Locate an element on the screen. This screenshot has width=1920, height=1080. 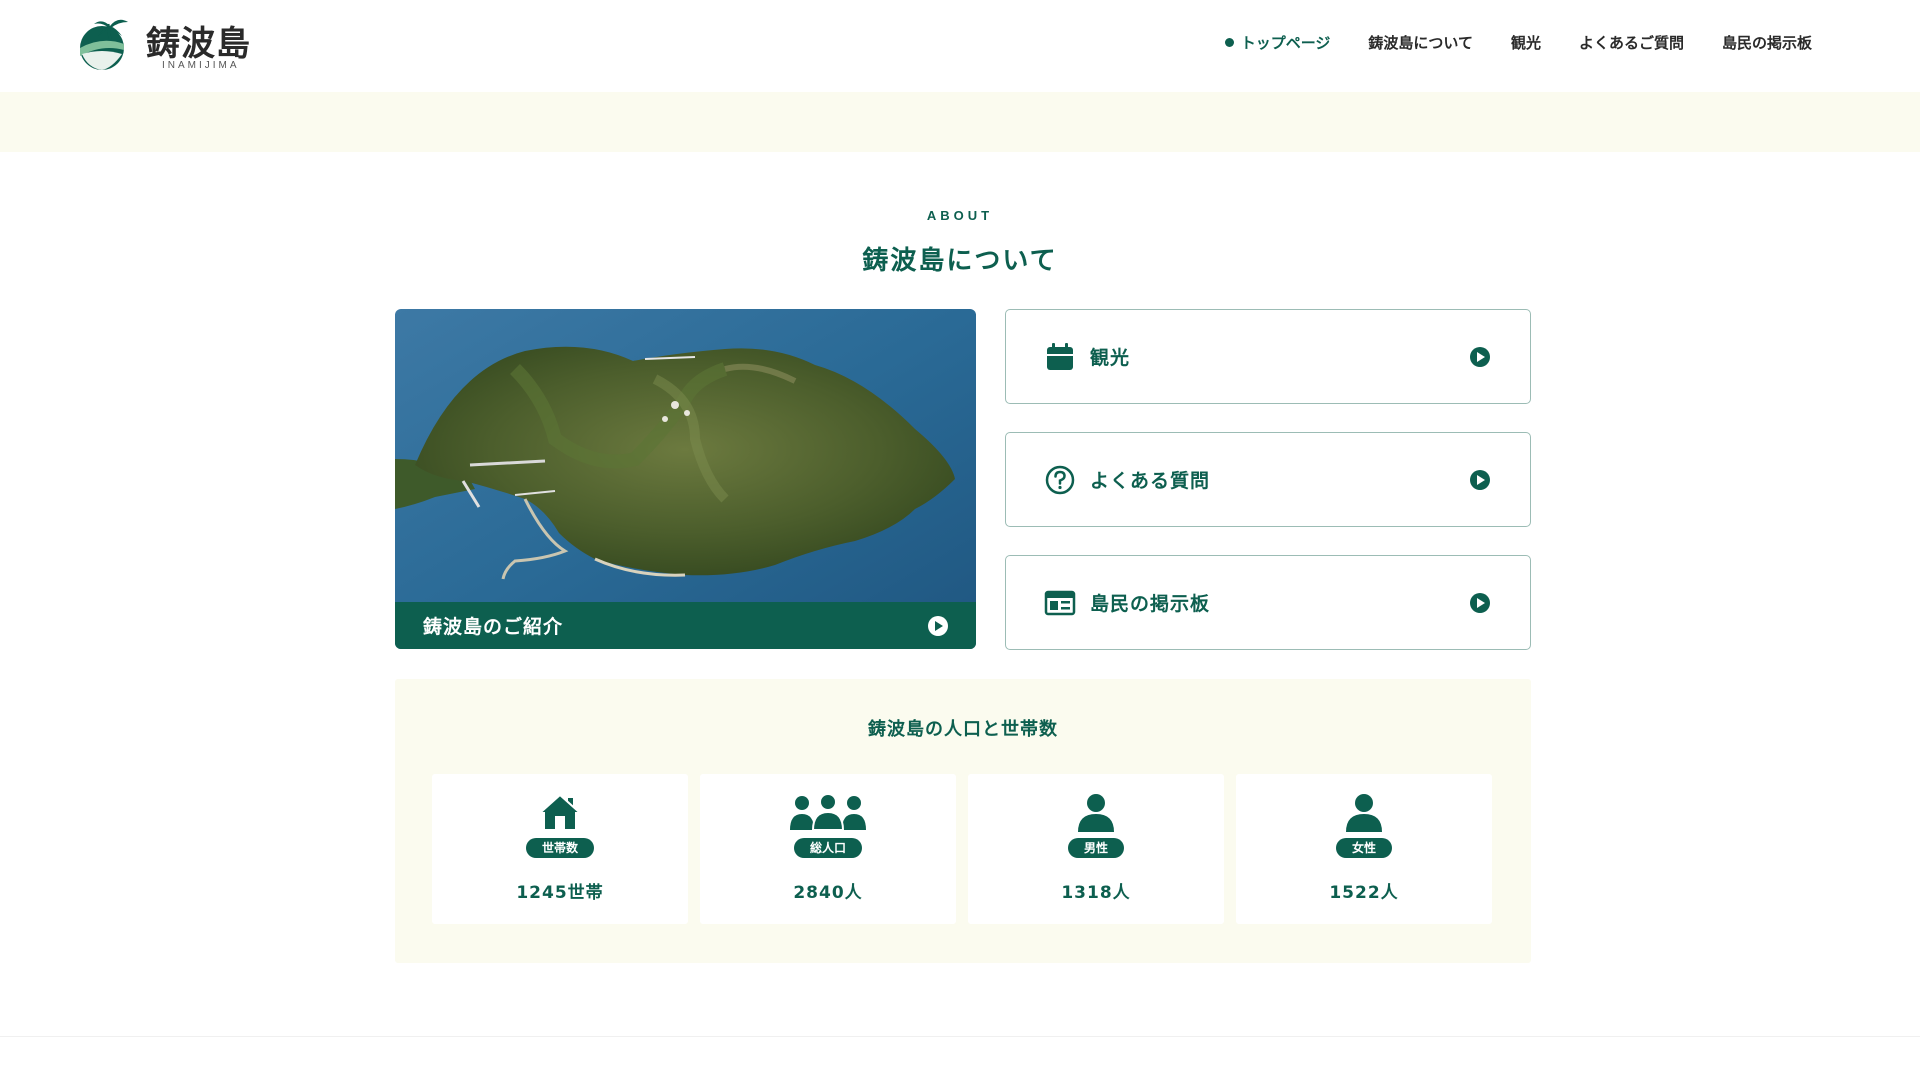
intro-caption: 鋳波島のご紹介 is located at coordinates (685, 625).